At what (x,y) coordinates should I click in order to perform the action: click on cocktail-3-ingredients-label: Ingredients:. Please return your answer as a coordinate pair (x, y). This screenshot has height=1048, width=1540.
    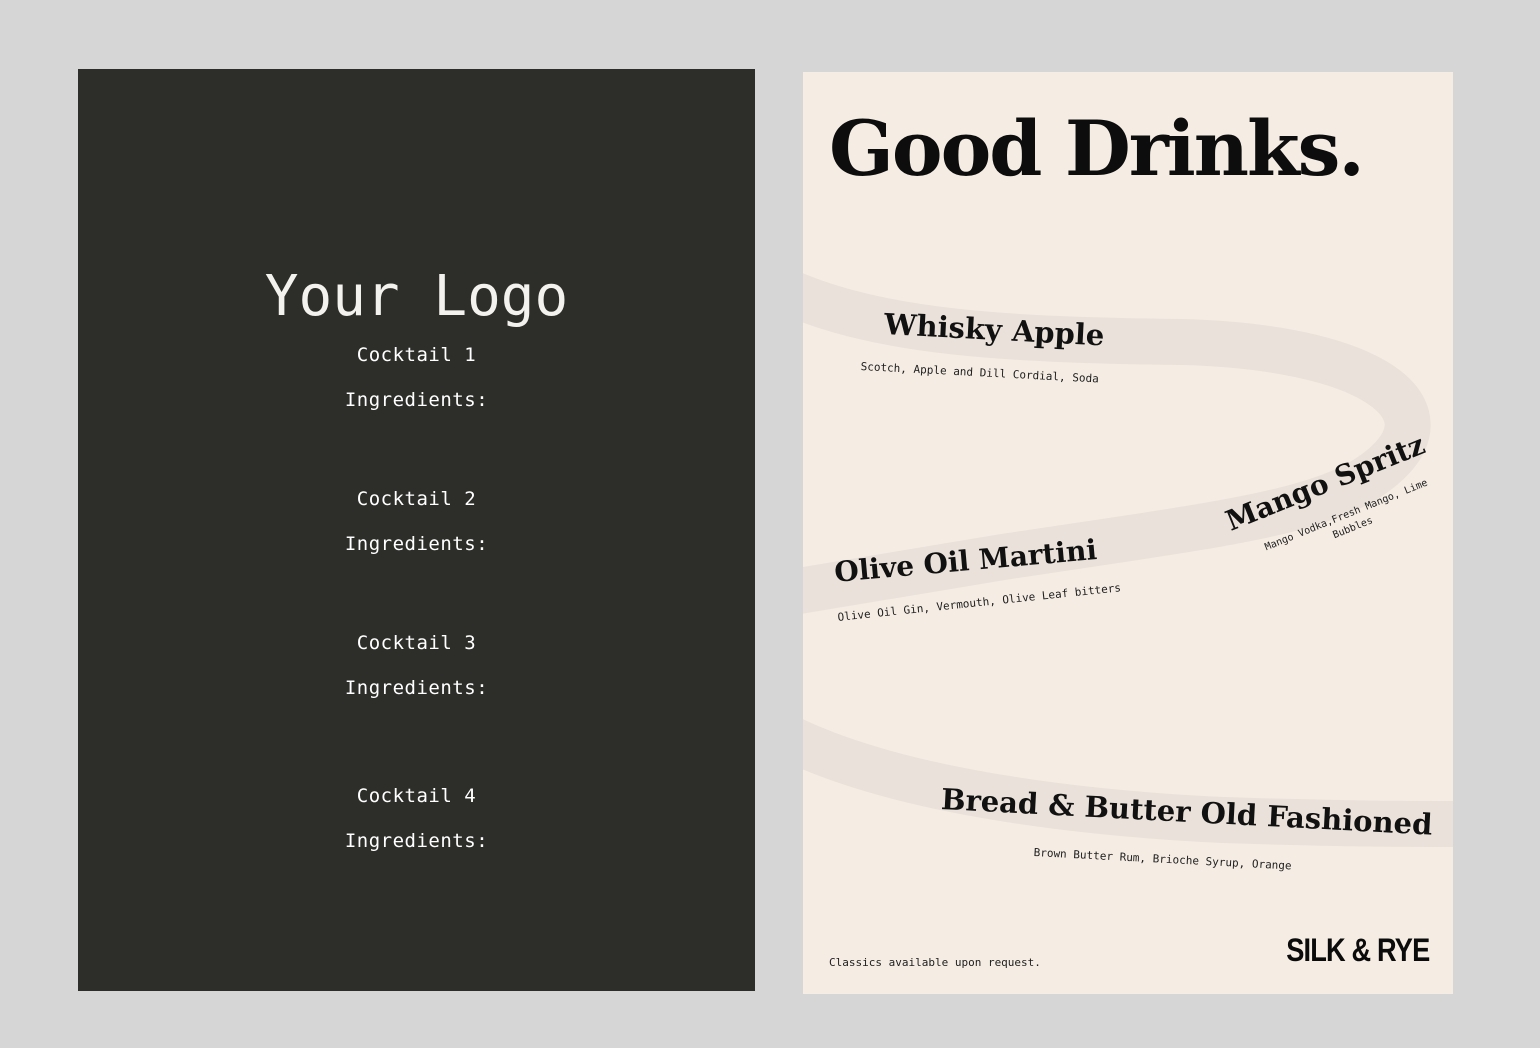
    Looking at the image, I should click on (416, 688).